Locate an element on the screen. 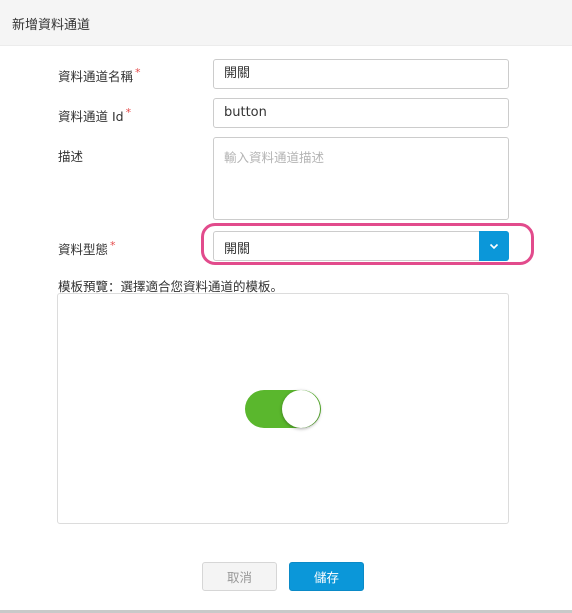 This screenshot has width=572, height=613. name-label: 資料通道名稱 * is located at coordinates (99, 75).